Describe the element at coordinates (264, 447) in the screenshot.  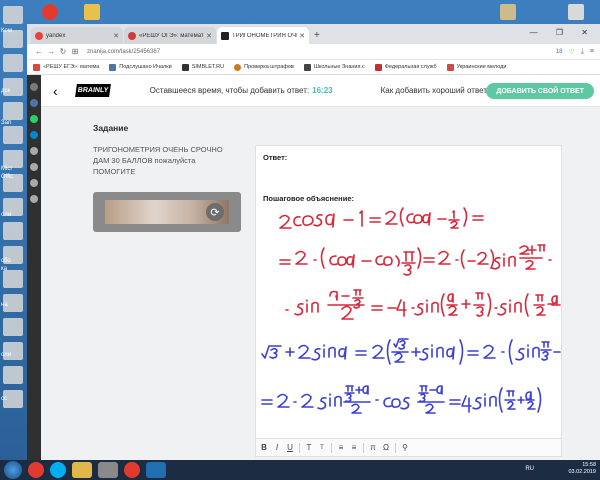
I see `bold-button: B` at that location.